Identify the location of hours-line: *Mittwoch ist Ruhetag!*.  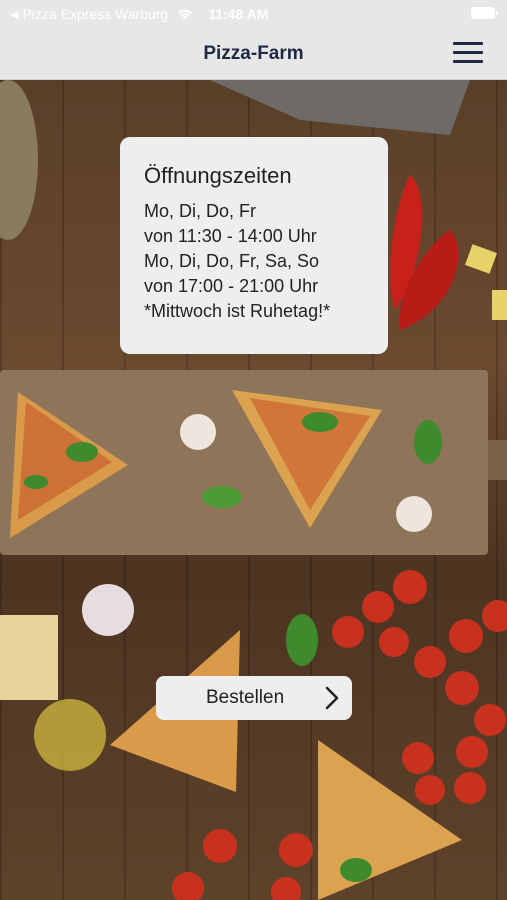
(237, 311).